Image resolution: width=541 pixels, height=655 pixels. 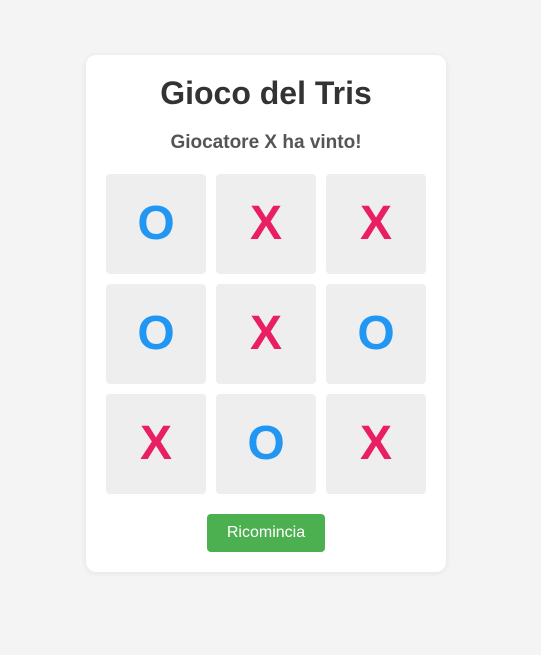 I want to click on page-title: Gioco del Tris, so click(x=266, y=93).